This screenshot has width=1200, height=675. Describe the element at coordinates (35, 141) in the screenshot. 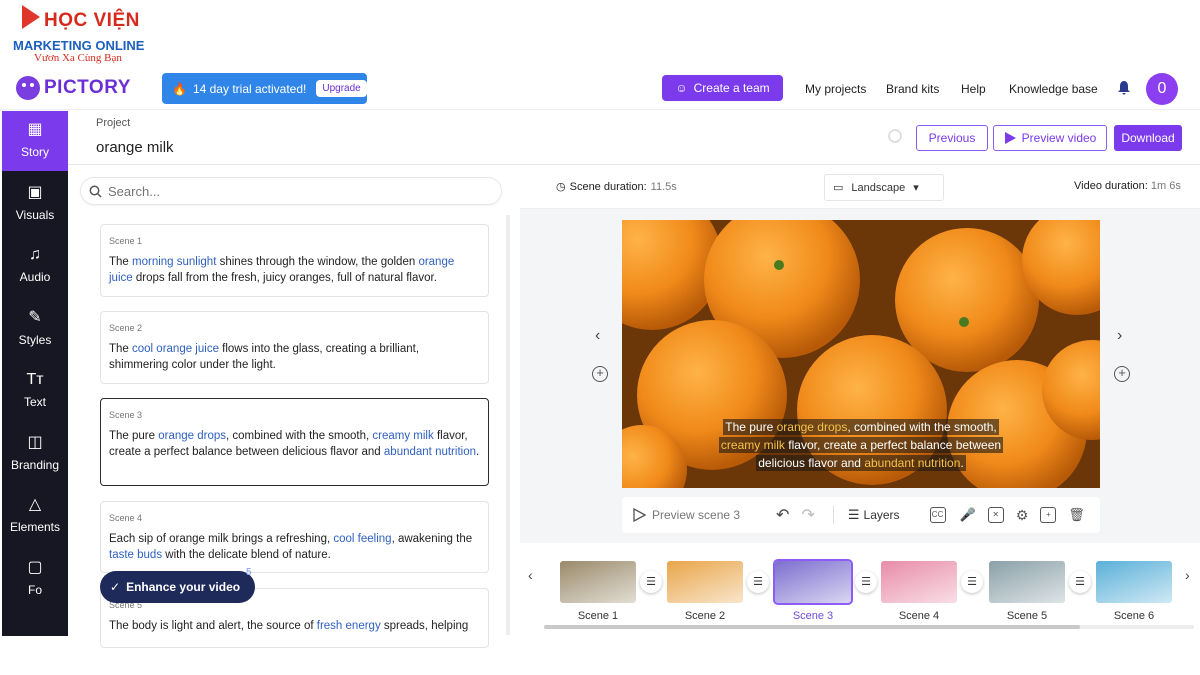

I see `sidebar-item-story: ▦ Story` at that location.